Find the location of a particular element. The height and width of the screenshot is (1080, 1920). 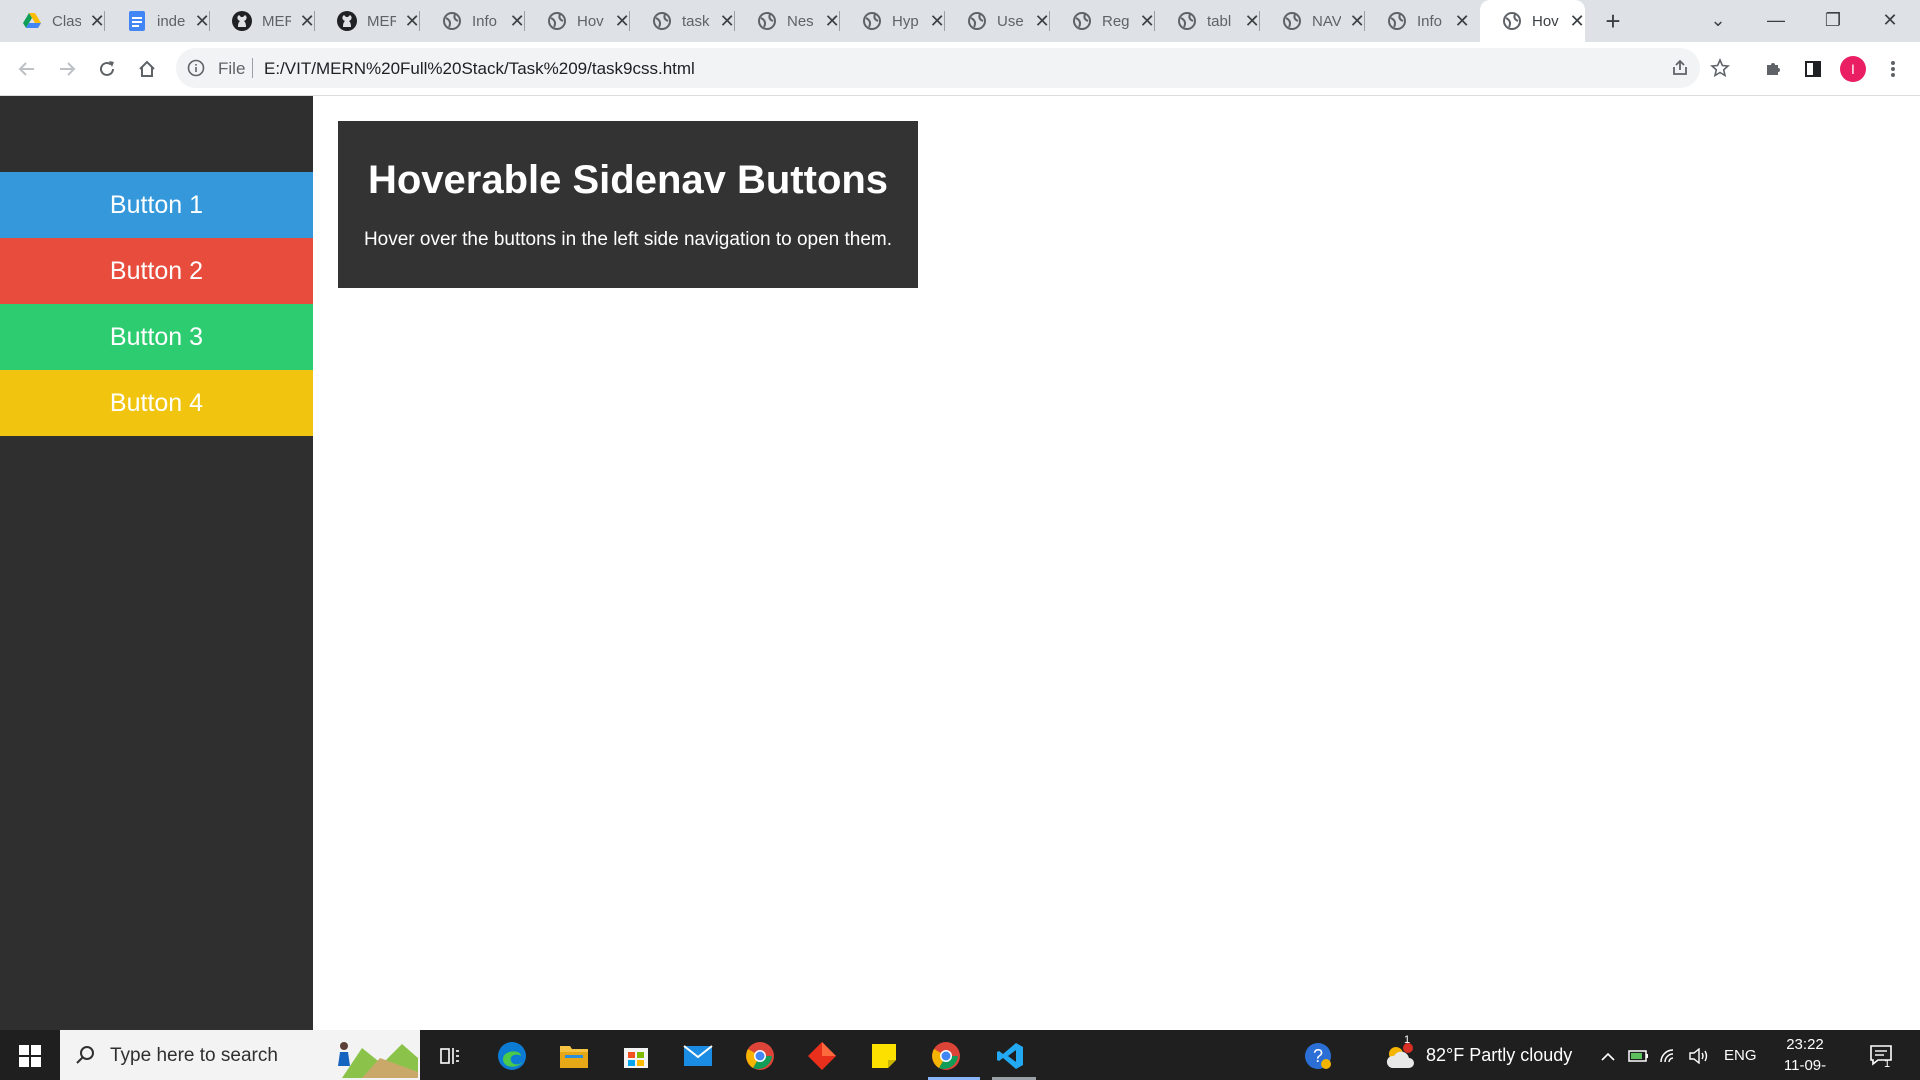

info-icon is located at coordinates (196, 68).